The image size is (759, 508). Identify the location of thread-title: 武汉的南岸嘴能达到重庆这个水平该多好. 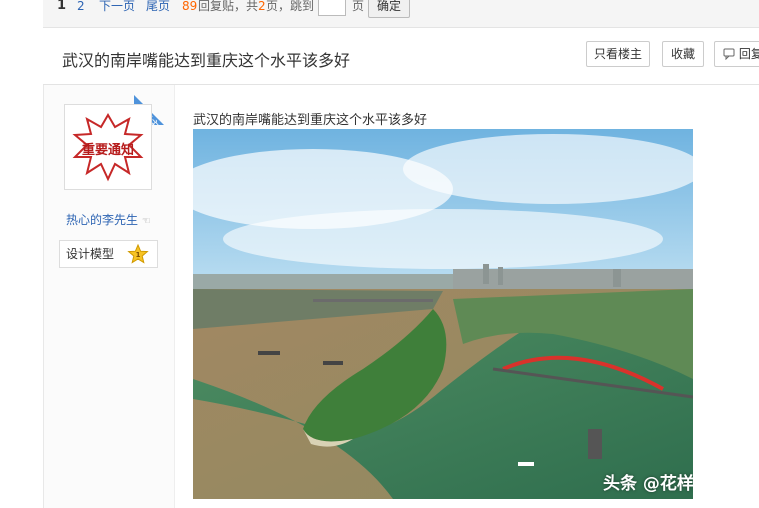
(206, 60).